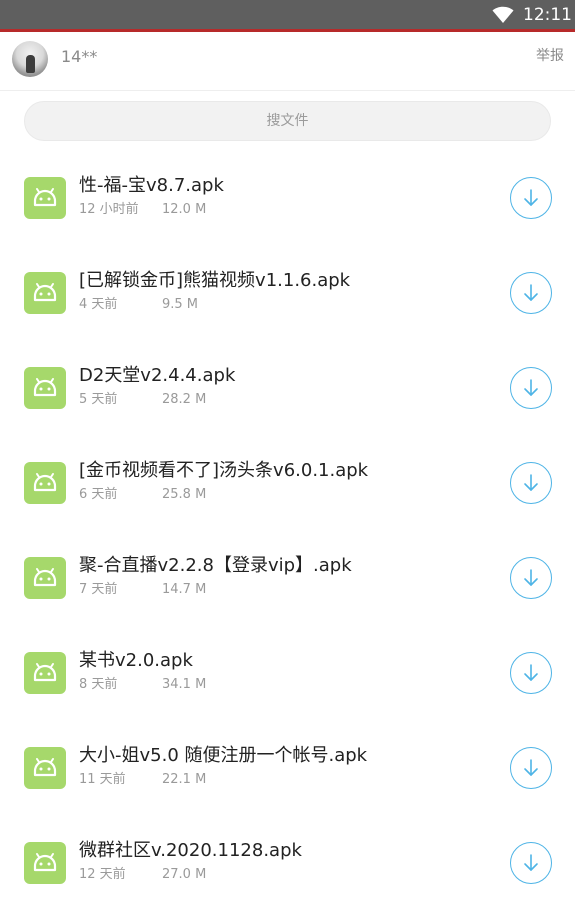 The height and width of the screenshot is (921, 575). What do you see at coordinates (184, 779) in the screenshot?
I see `file-size: 22.1 M` at bounding box center [184, 779].